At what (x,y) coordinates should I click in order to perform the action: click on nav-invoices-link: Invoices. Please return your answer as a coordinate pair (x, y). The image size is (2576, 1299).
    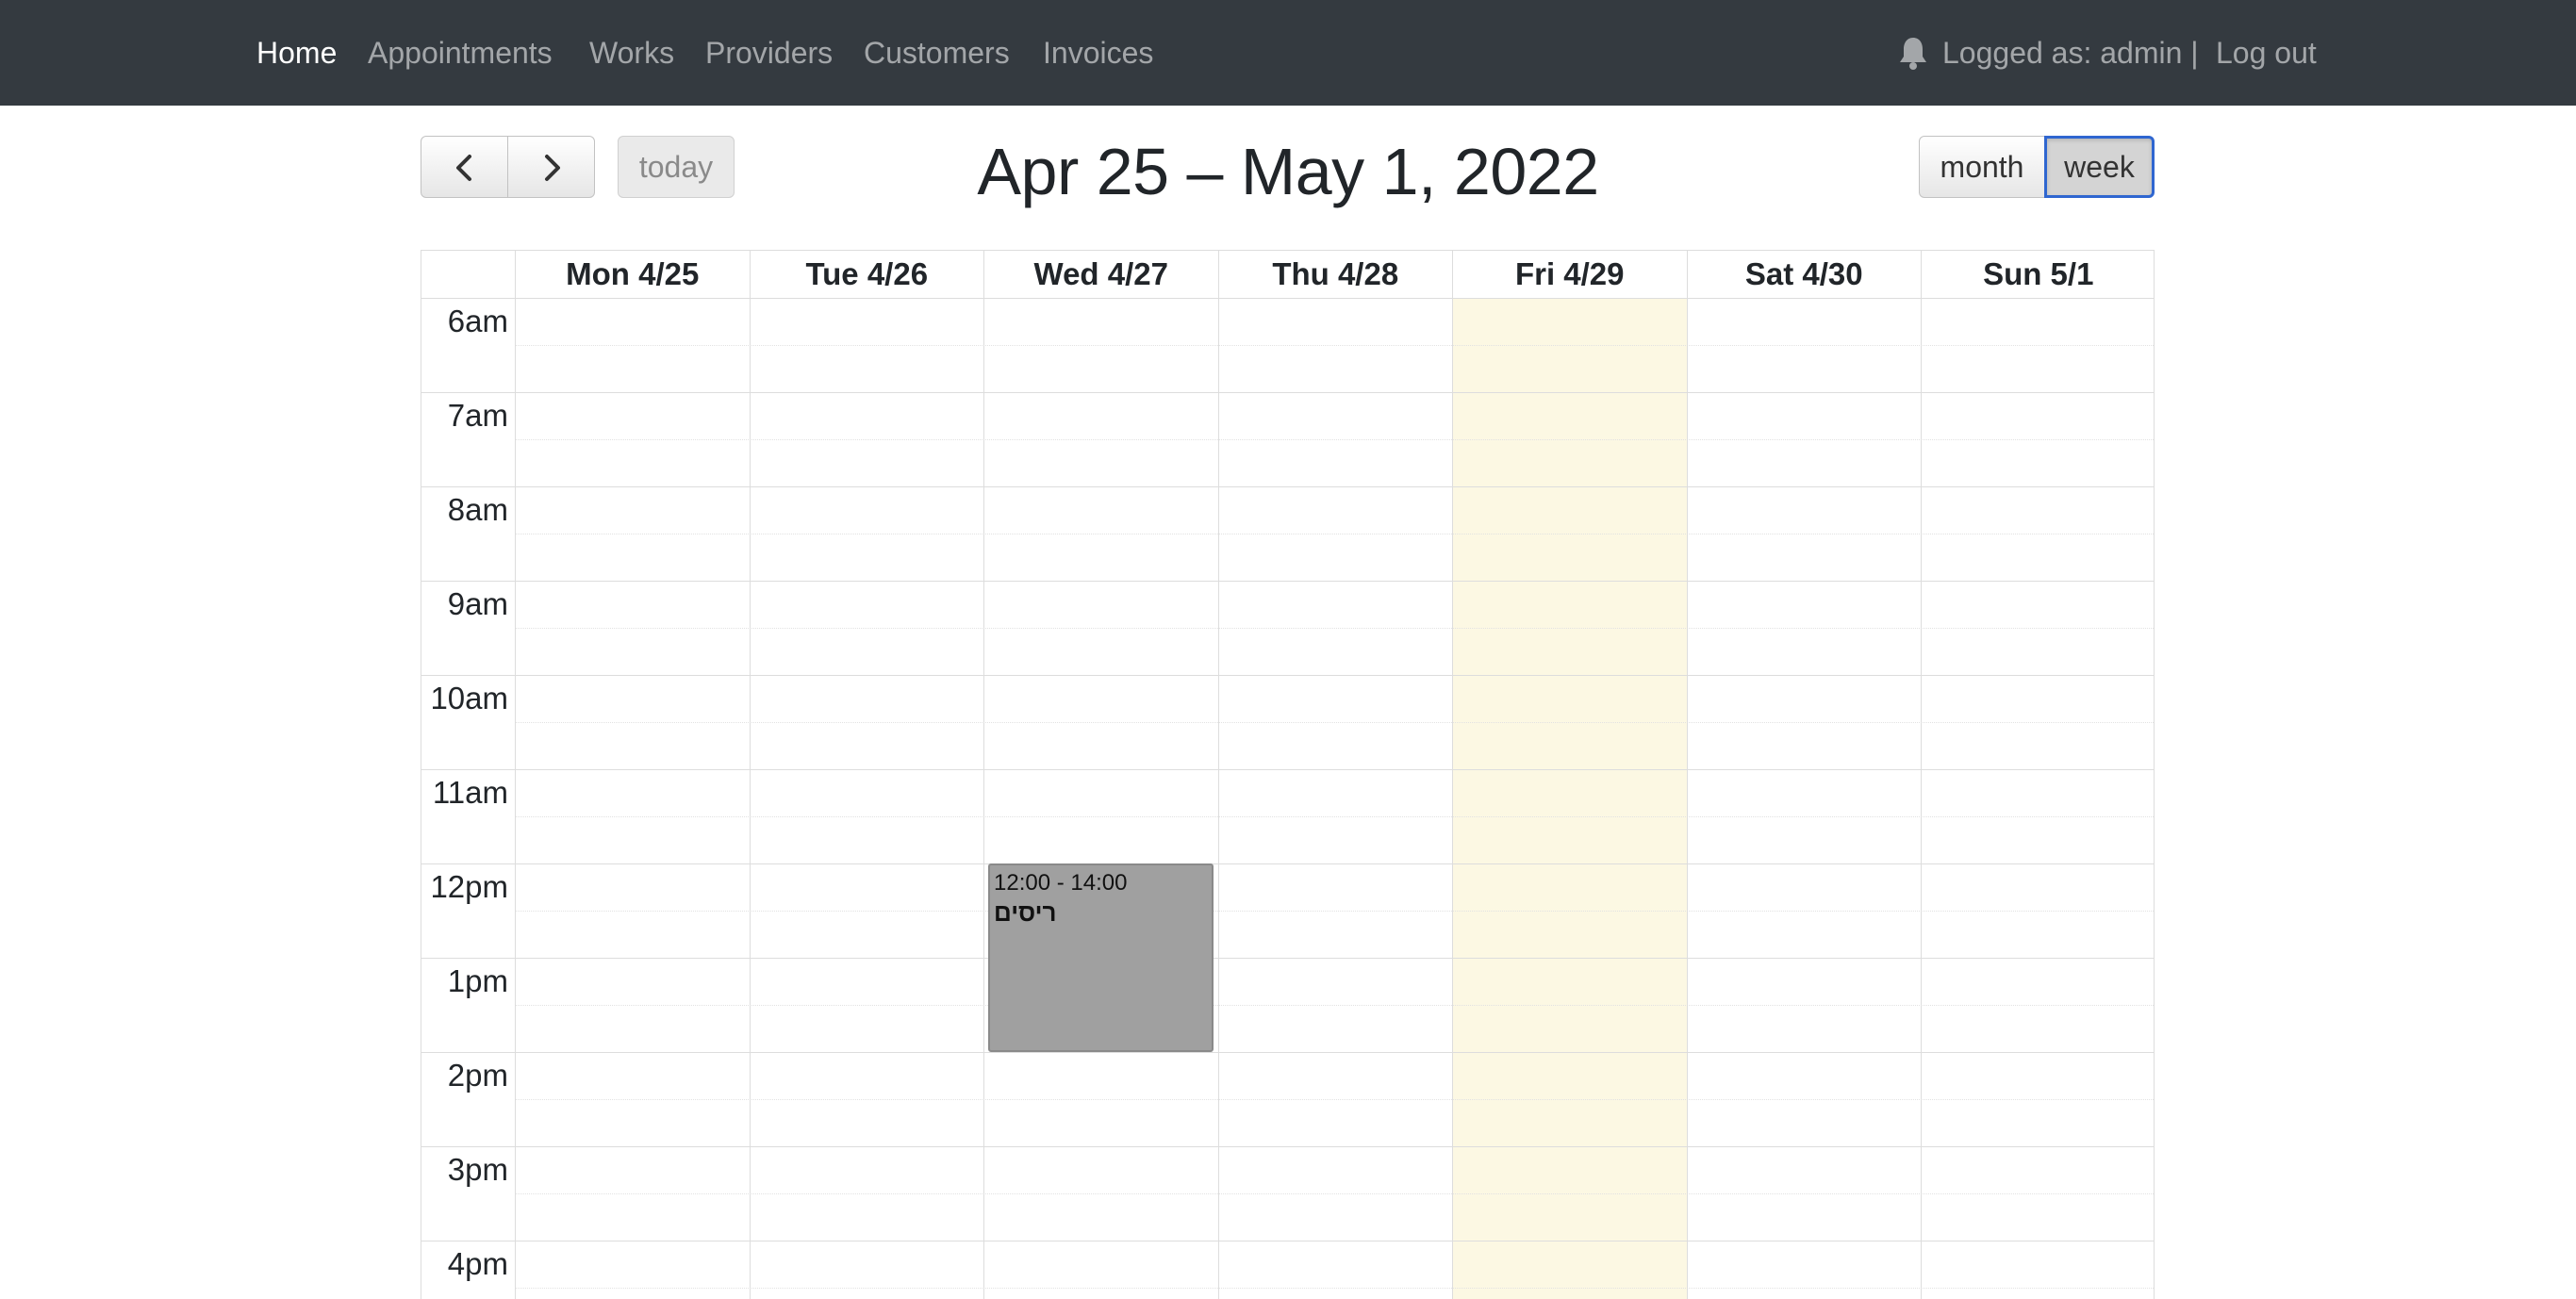
    Looking at the image, I should click on (1098, 53).